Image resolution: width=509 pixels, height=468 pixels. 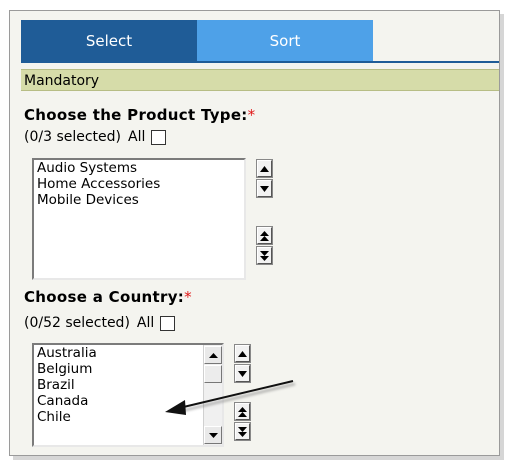 What do you see at coordinates (128, 369) in the screenshot?
I see `list-item: Belgium` at bounding box center [128, 369].